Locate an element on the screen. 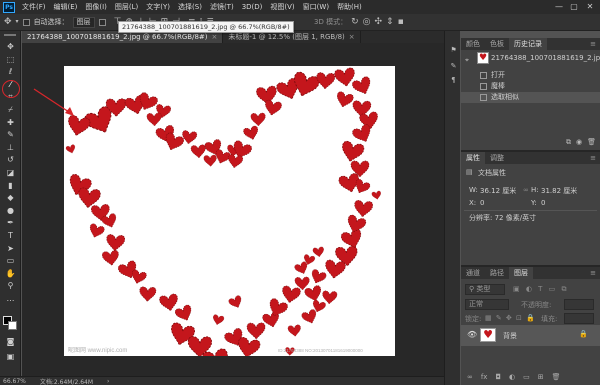  tab-adjustments: 调整 is located at coordinates (497, 158).